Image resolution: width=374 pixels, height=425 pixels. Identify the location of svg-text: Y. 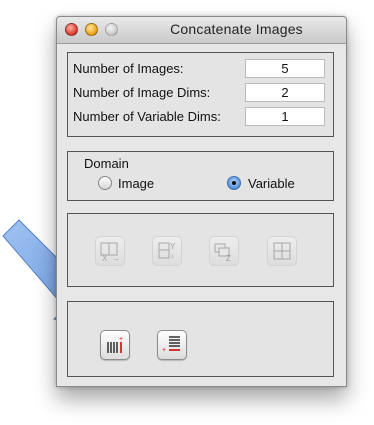
(173, 246).